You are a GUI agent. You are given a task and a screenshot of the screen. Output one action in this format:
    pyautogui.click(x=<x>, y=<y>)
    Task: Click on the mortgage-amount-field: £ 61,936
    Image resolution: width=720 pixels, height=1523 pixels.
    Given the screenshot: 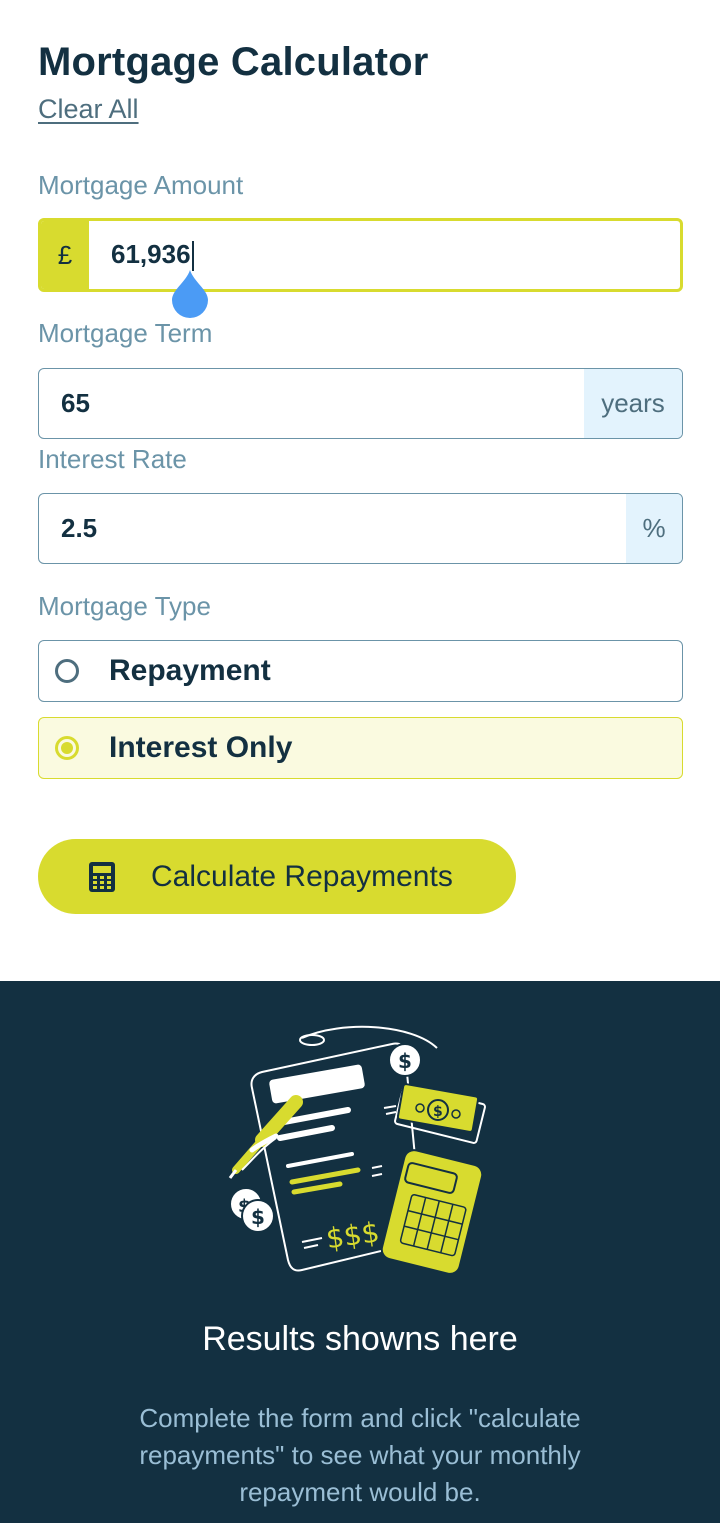 What is the action you would take?
    pyautogui.click(x=360, y=255)
    